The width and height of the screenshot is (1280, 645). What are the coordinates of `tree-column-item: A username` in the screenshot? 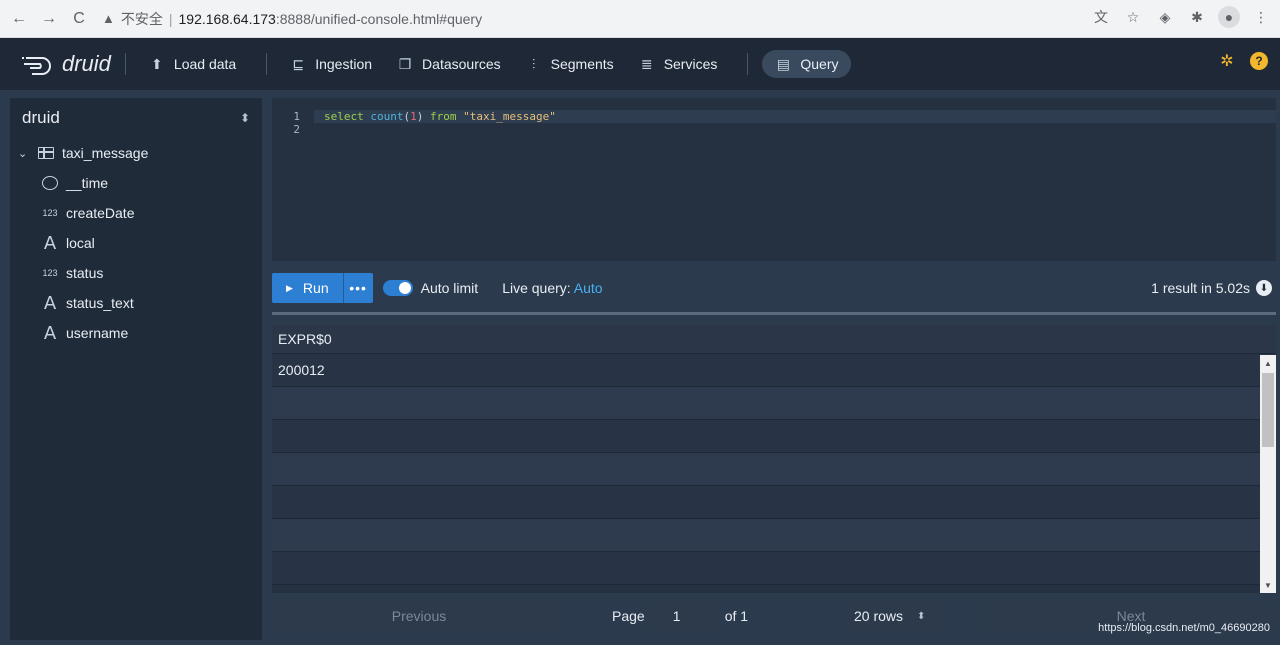 It's located at (140, 333).